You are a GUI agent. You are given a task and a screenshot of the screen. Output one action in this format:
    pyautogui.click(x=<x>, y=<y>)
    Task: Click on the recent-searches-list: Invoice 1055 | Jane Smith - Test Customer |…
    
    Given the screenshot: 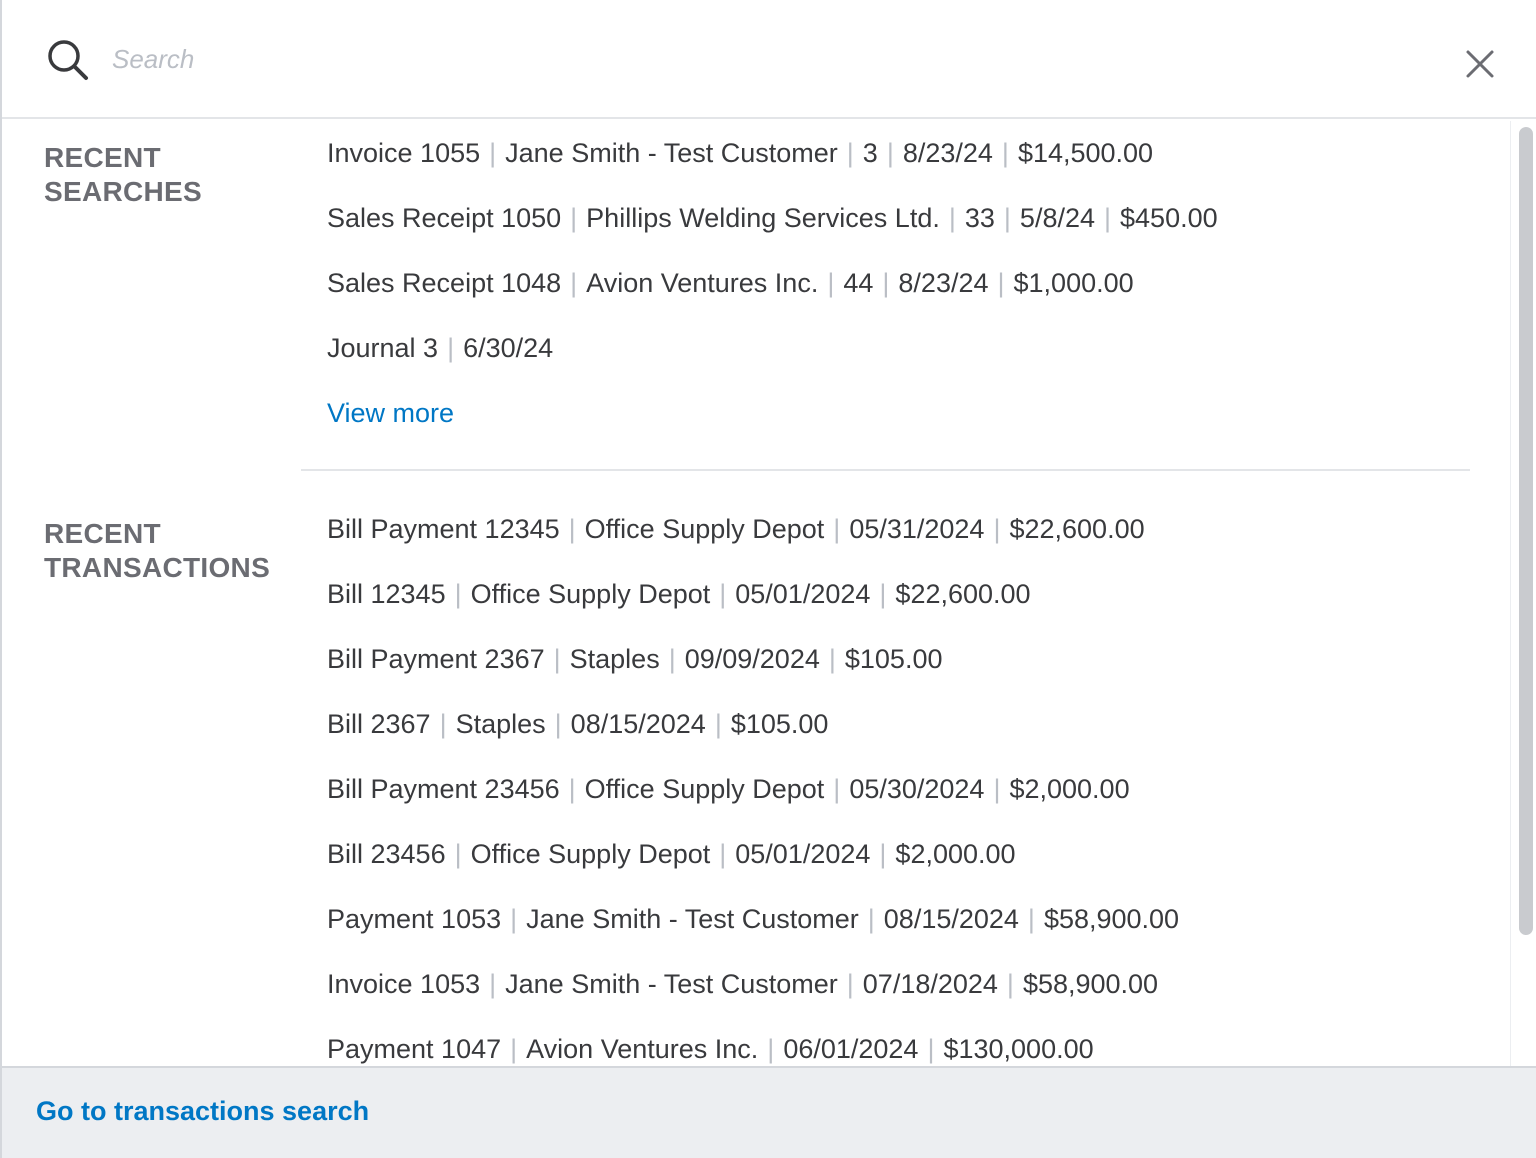 What is the action you would take?
    pyautogui.click(x=772, y=263)
    